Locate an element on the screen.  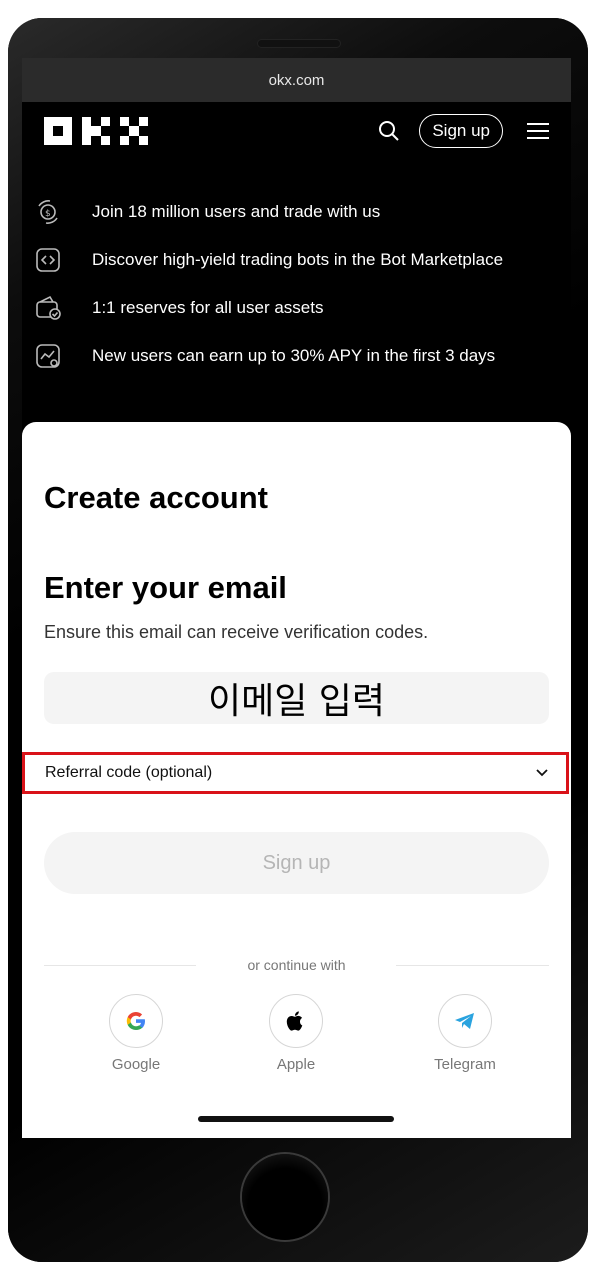
code-bracket-icon is located at coordinates (48, 260).